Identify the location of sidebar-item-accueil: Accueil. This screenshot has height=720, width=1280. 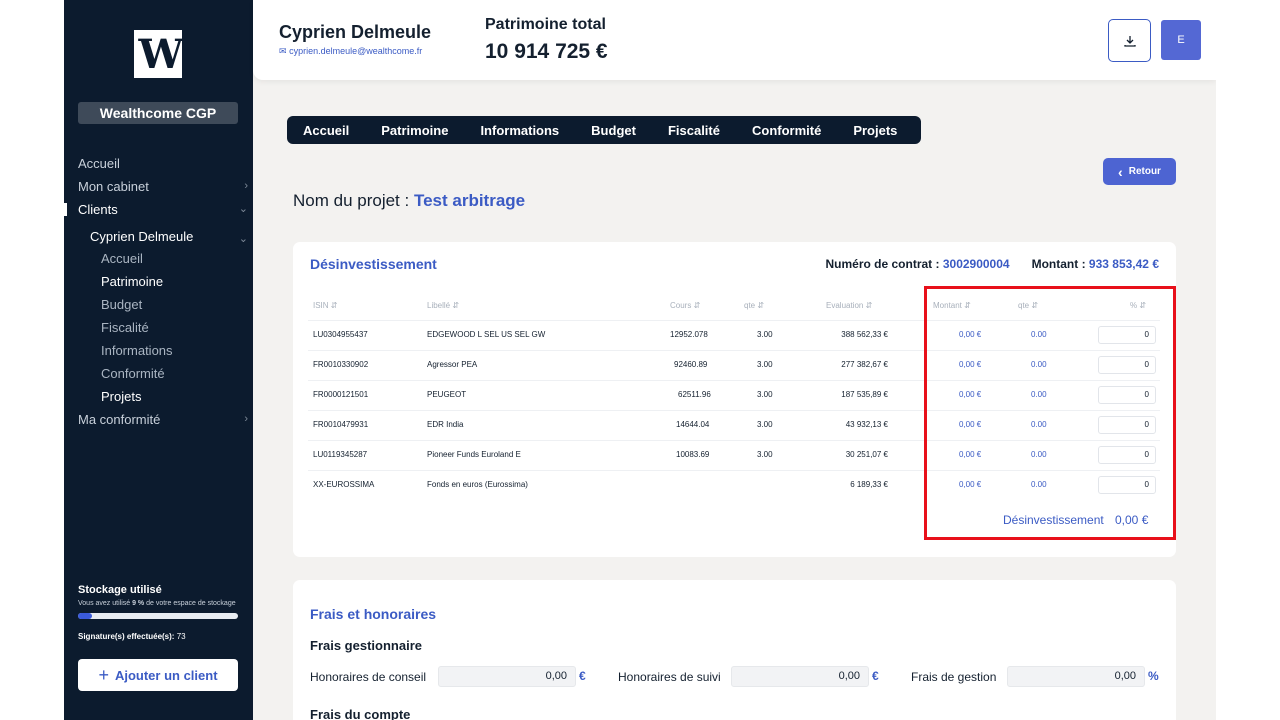
(163, 165).